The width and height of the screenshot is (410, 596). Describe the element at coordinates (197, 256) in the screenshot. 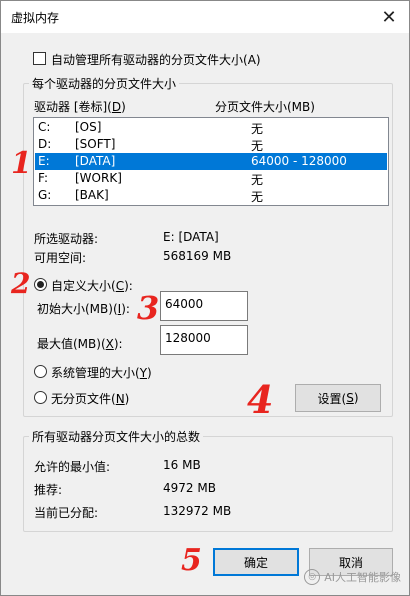

I see `free-space-value: 568169 MB` at that location.